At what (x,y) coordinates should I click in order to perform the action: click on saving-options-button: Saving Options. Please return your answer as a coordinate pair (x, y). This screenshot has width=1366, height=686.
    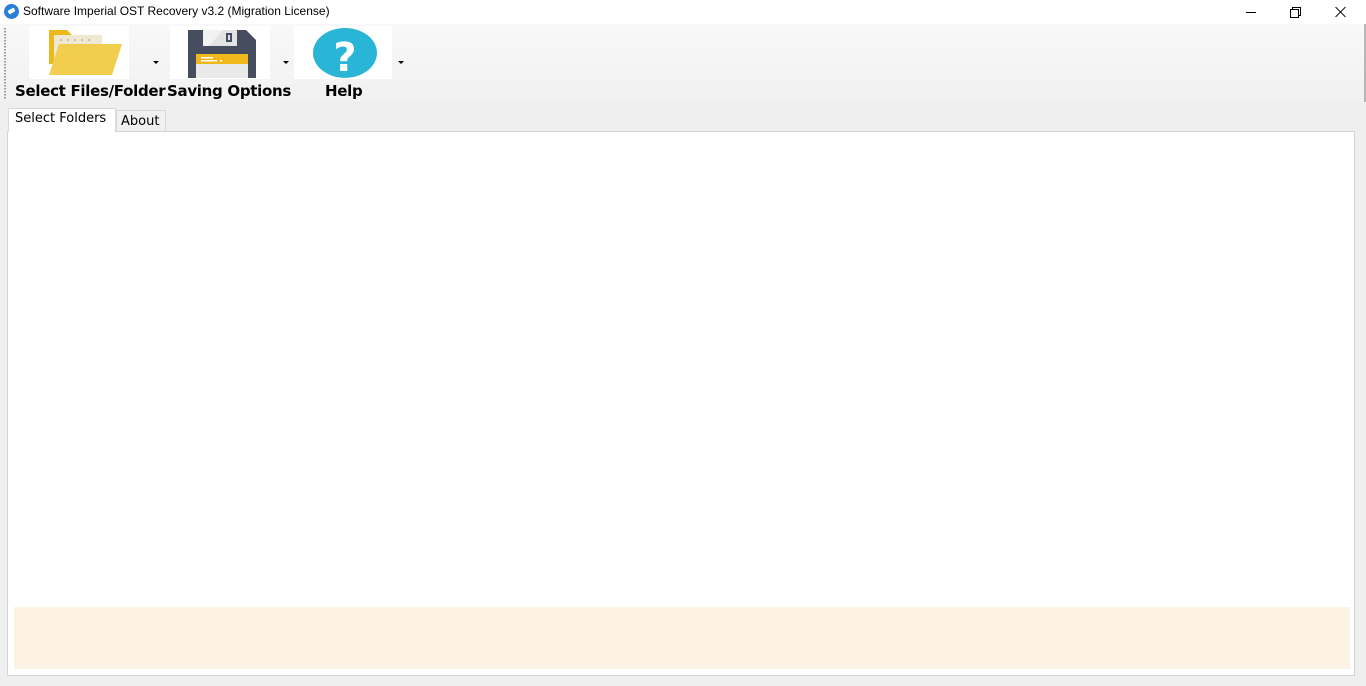
    Looking at the image, I should click on (228, 63).